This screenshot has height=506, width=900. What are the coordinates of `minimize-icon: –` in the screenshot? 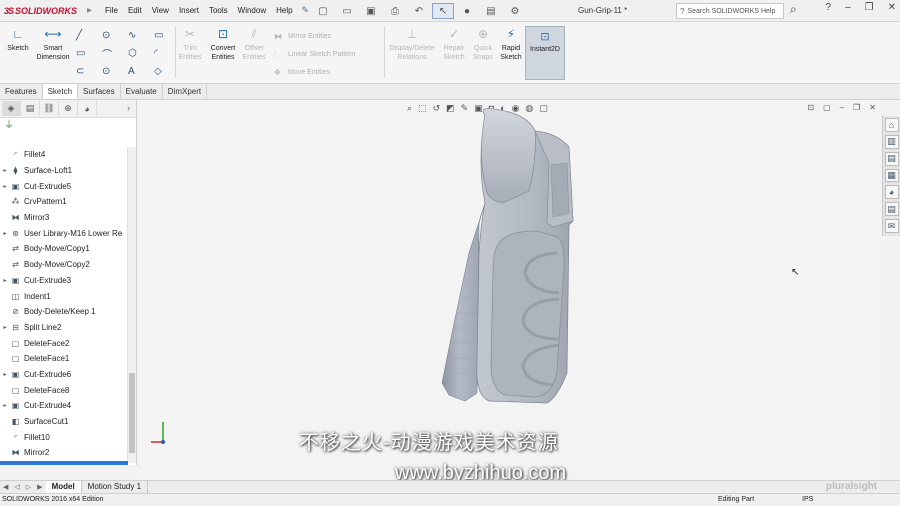 It's located at (848, 7).